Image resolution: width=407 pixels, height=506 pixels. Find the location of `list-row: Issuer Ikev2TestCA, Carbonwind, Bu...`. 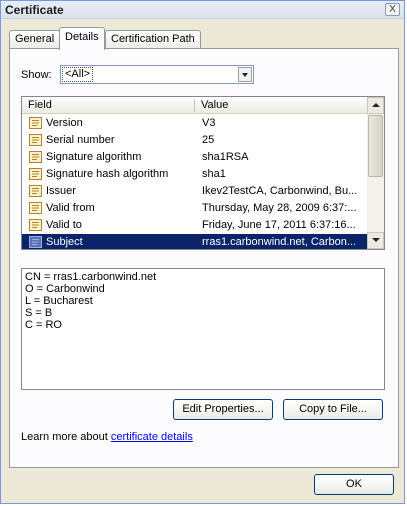

list-row: Issuer Ikev2TestCA, Carbonwind, Bu... is located at coordinates (195, 191).